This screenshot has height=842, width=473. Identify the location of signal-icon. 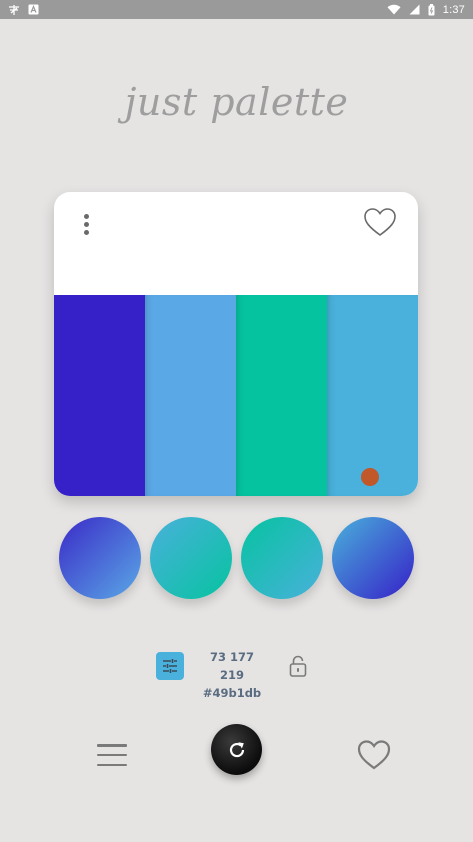
(414, 9).